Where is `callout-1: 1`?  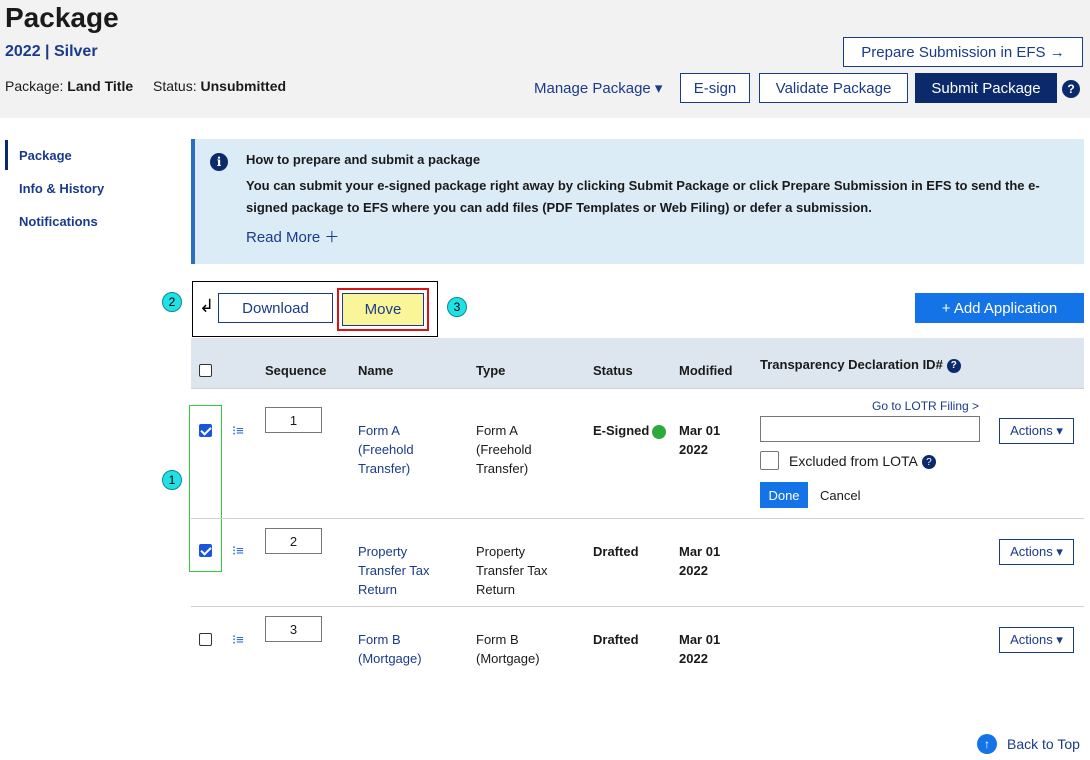 callout-1: 1 is located at coordinates (172, 480).